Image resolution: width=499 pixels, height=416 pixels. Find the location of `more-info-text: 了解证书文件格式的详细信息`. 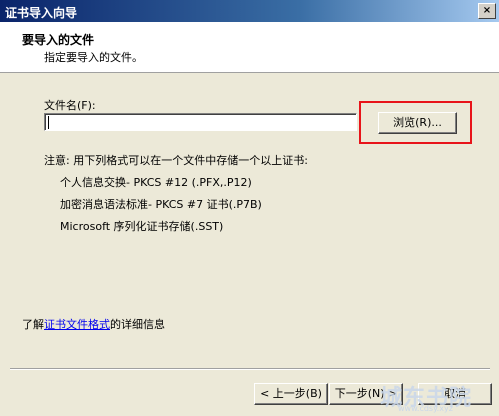

more-info-text: 了解证书文件格式的详细信息 is located at coordinates (93, 324).